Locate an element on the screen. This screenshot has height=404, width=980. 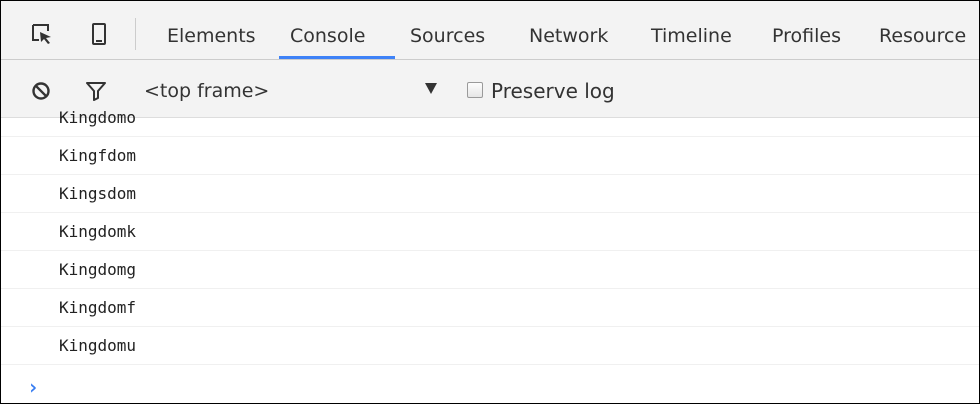
console-message-text: Kingdomk is located at coordinates (98, 231).